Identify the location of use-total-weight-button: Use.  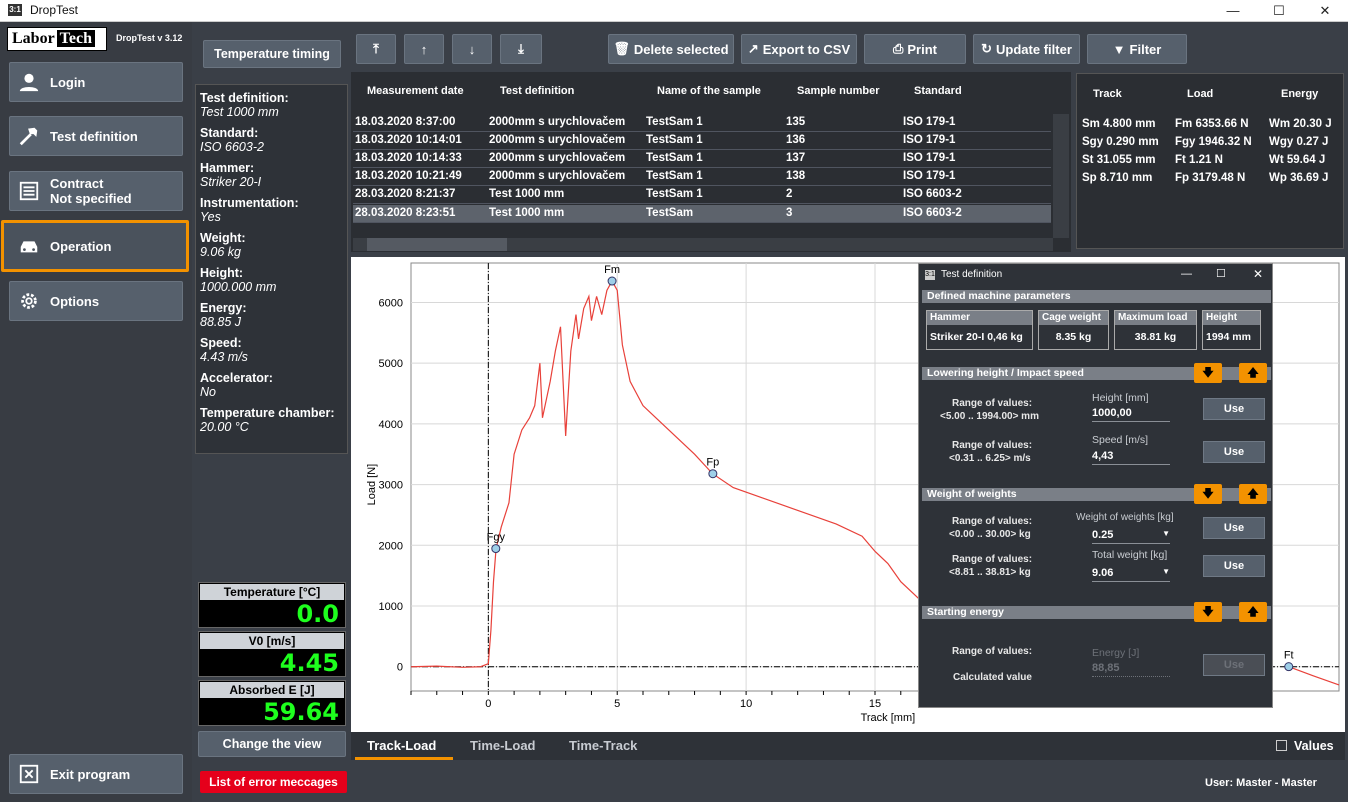
(1234, 566).